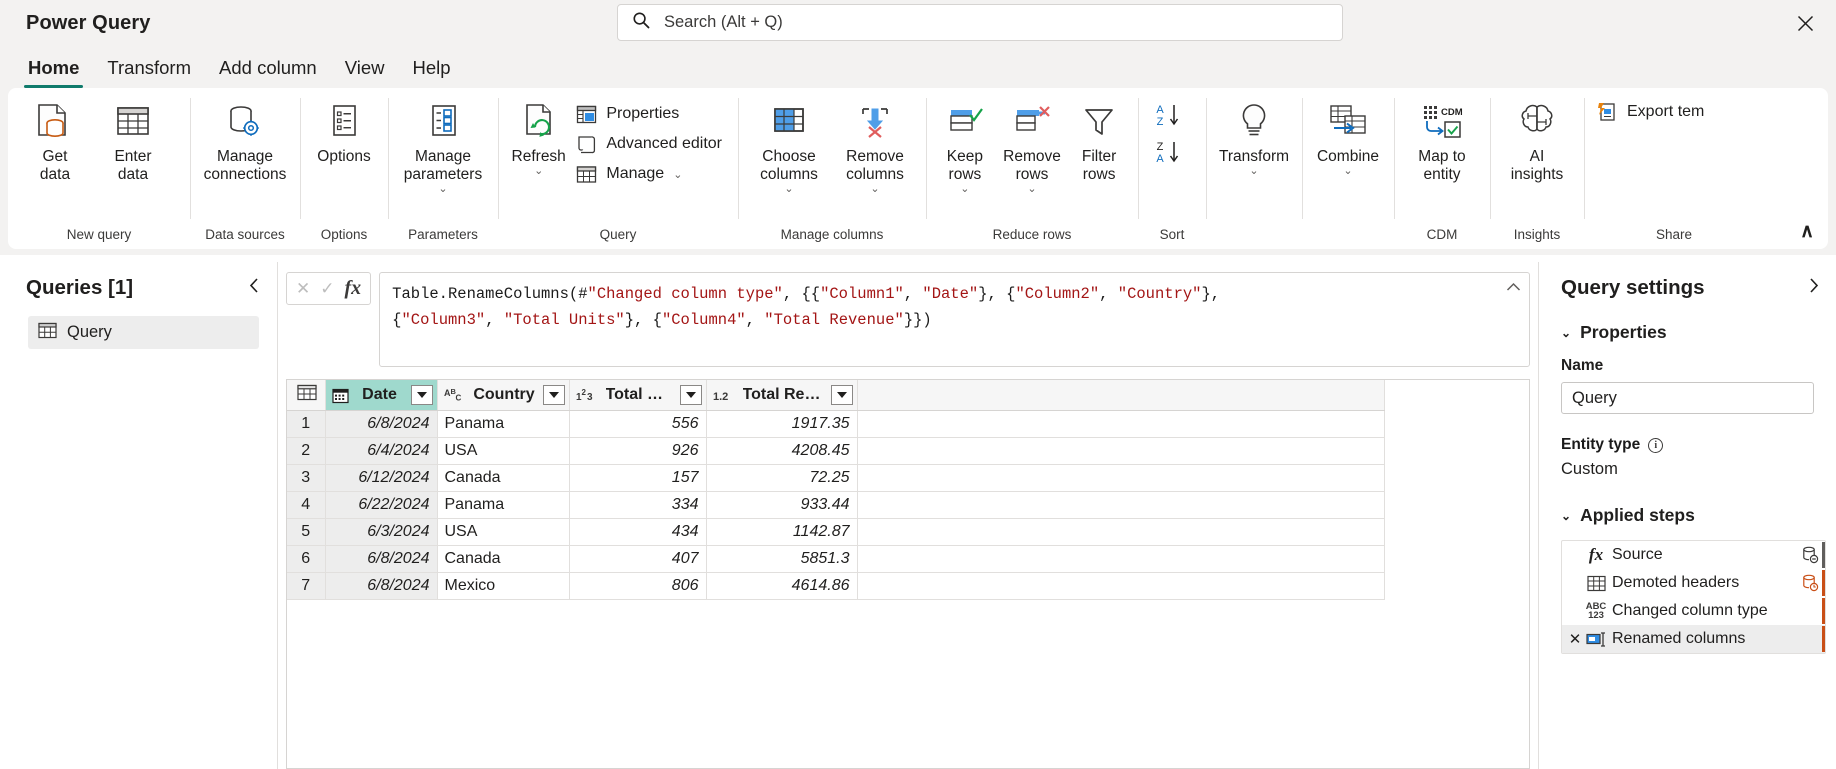 The height and width of the screenshot is (769, 1836). What do you see at coordinates (431, 72) in the screenshot?
I see `tab-help: Help` at bounding box center [431, 72].